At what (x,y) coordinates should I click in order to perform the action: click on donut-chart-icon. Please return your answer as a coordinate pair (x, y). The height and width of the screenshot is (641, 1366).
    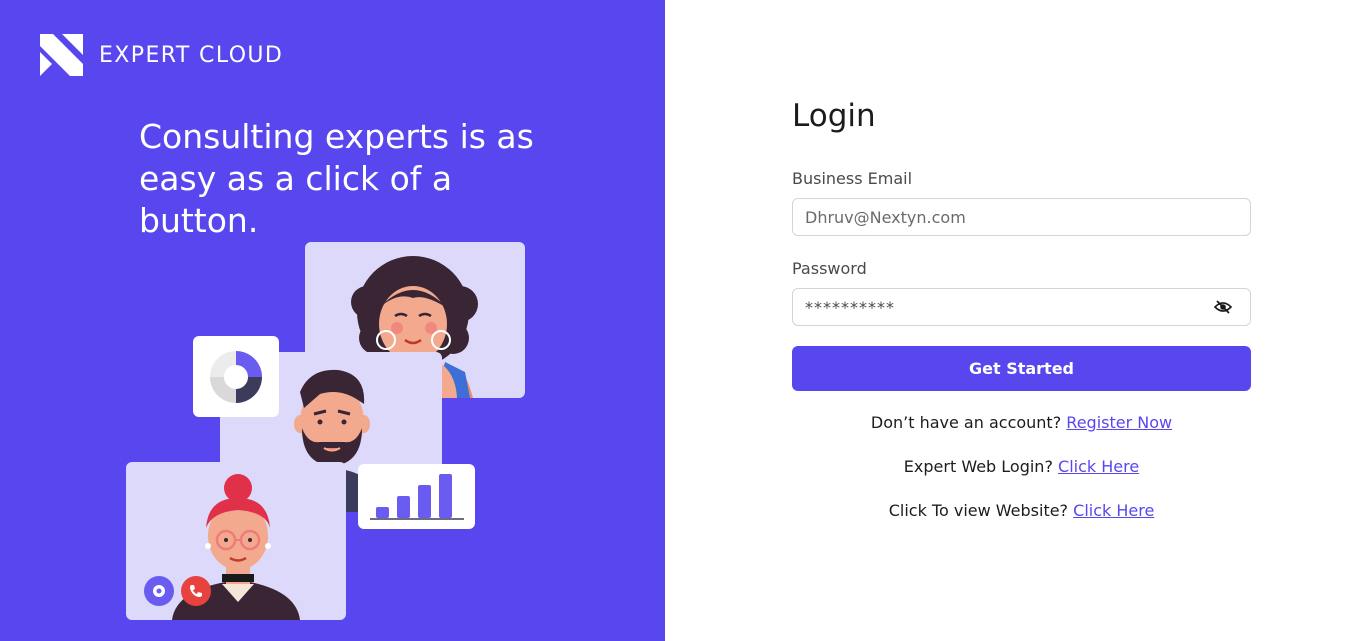
    Looking at the image, I should click on (236, 377).